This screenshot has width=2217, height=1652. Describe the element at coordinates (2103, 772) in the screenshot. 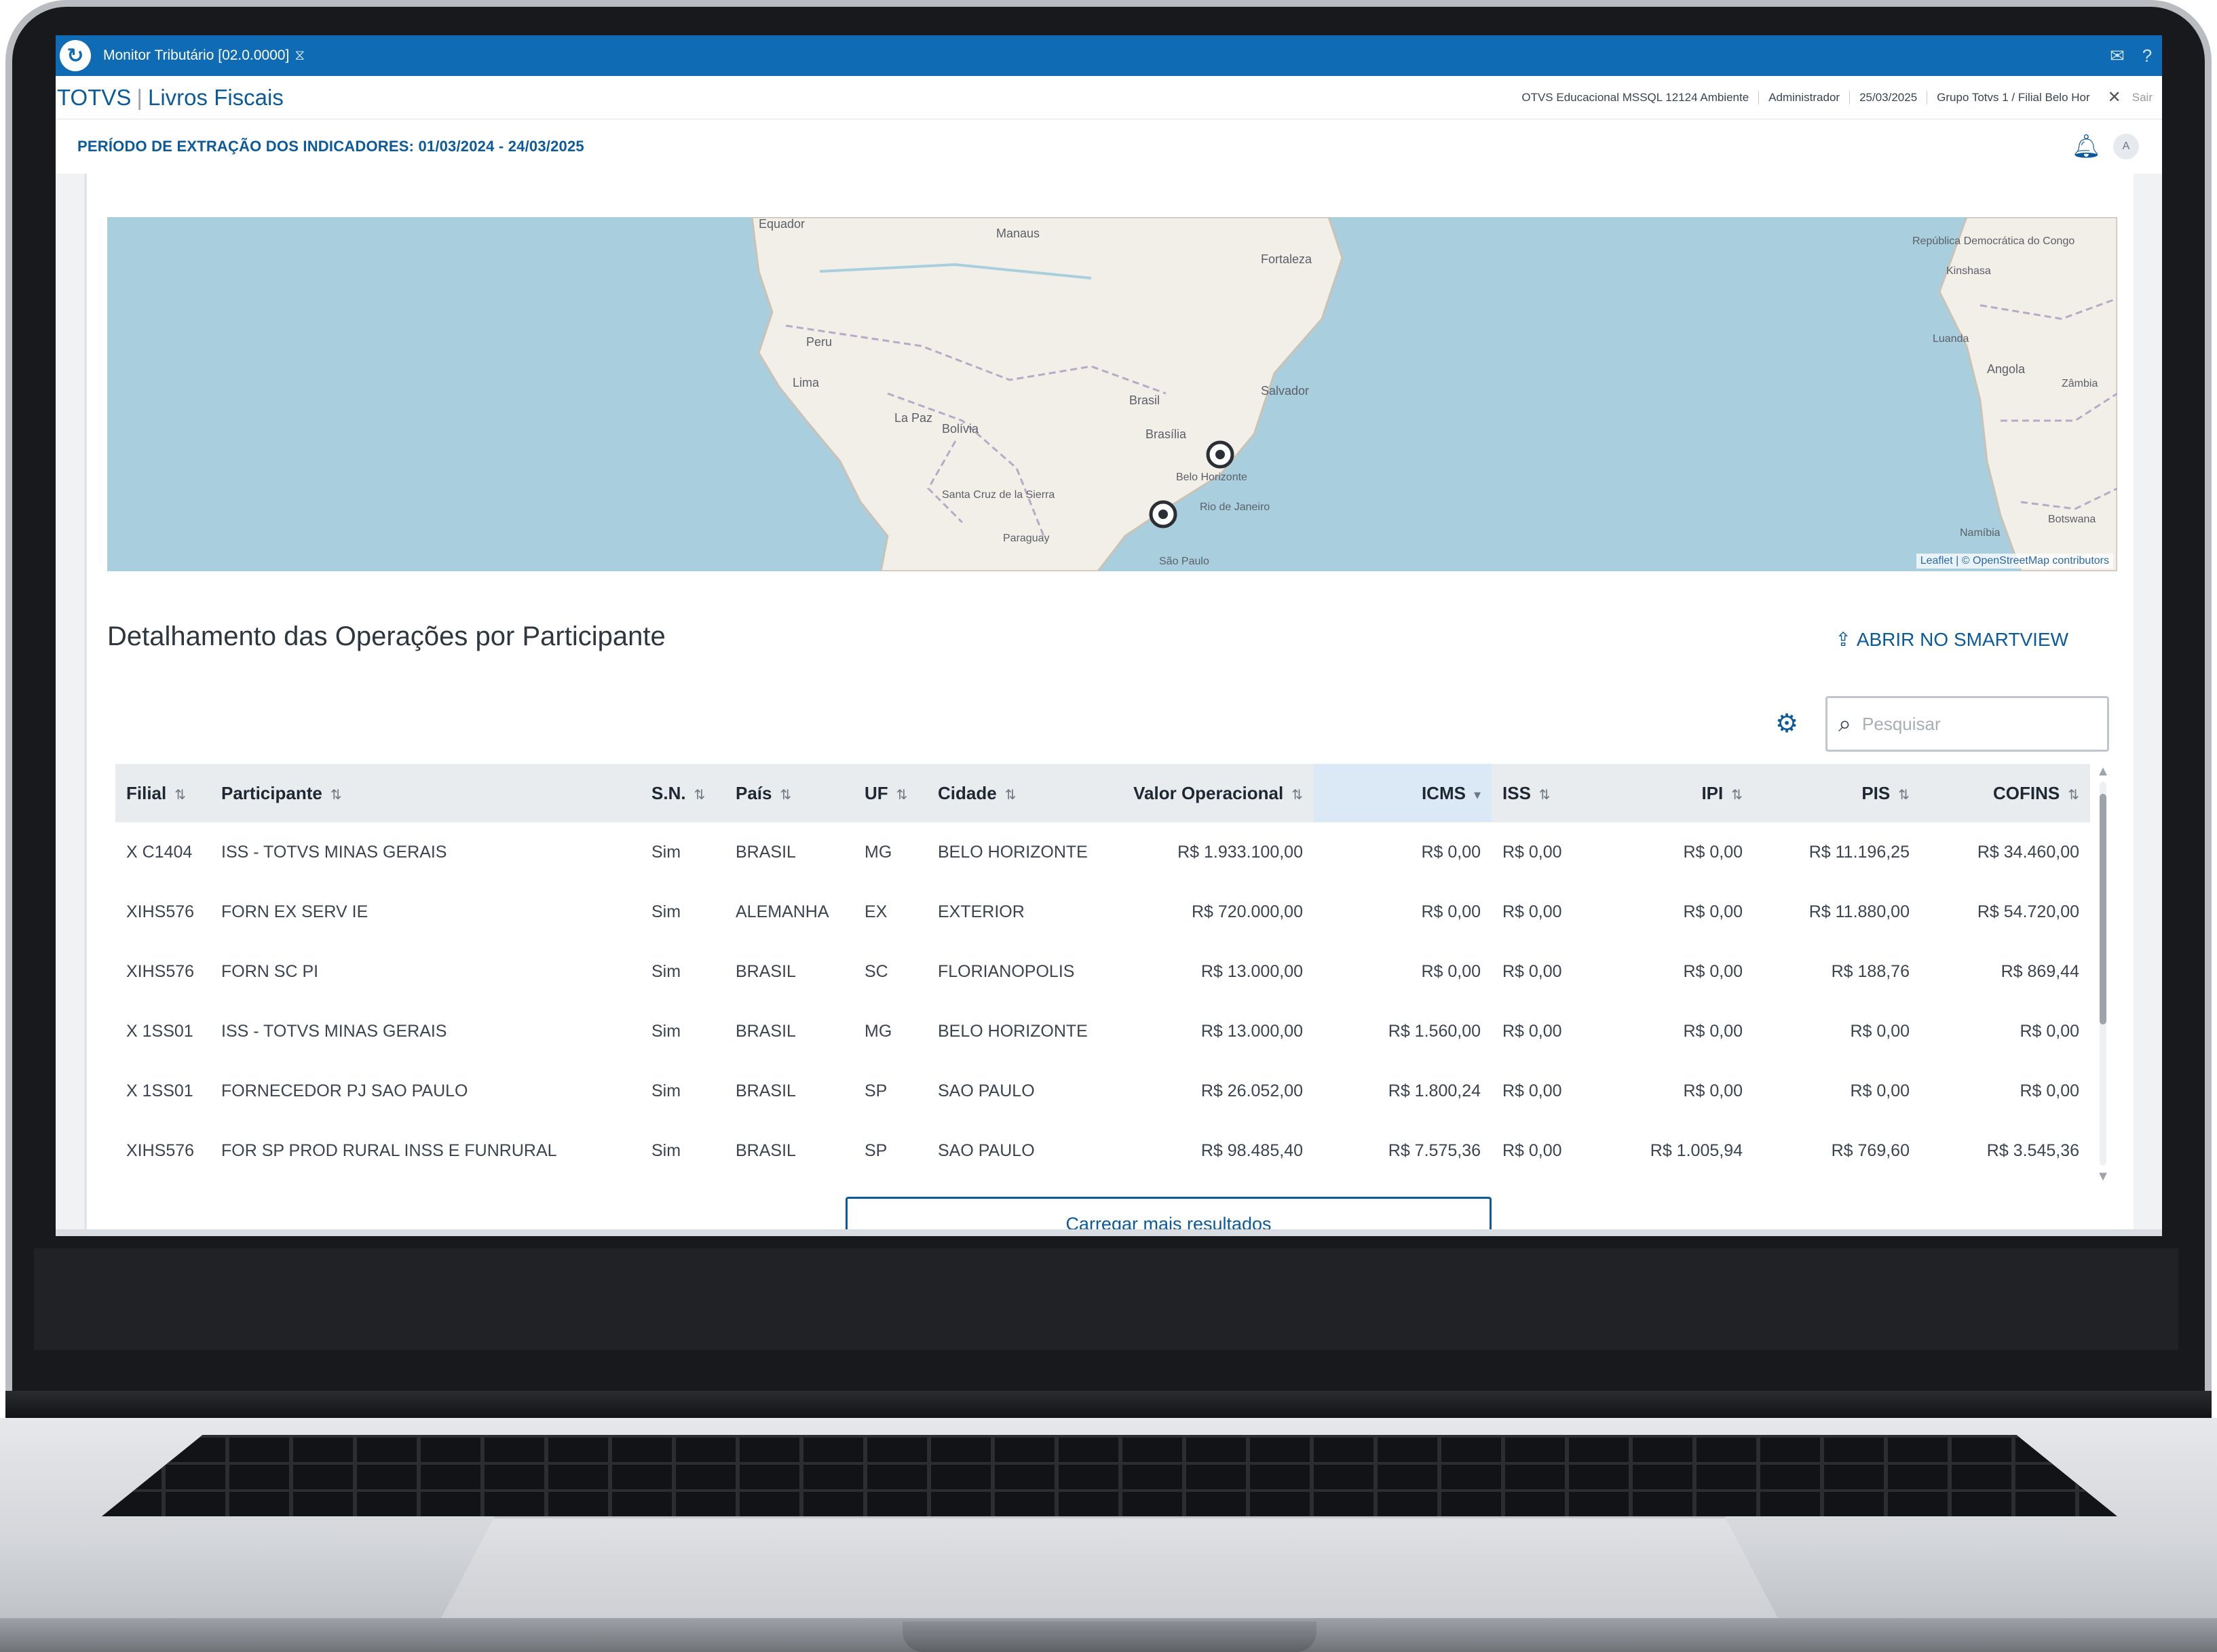

I see `scroll-up-icon: ▲` at that location.